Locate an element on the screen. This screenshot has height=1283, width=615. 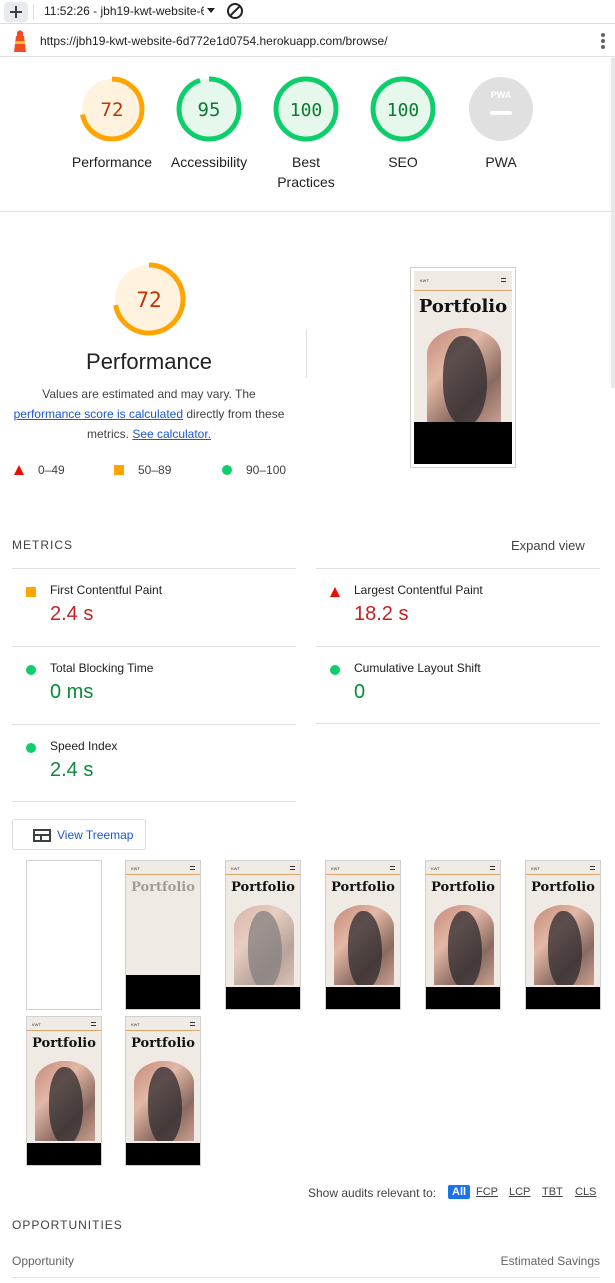
filmstrip-frame is located at coordinates (64, 935).